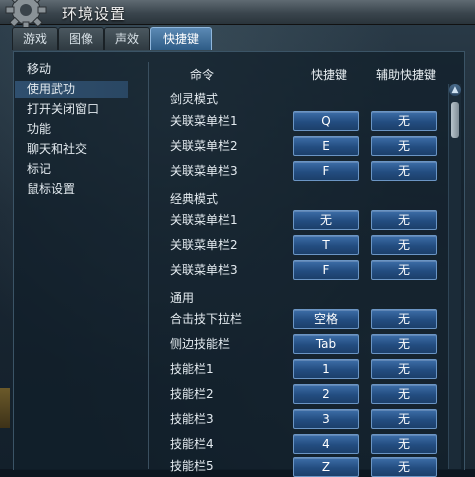 The image size is (475, 477). What do you see at coordinates (5, 408) in the screenshot?
I see `side-decoration` at bounding box center [5, 408].